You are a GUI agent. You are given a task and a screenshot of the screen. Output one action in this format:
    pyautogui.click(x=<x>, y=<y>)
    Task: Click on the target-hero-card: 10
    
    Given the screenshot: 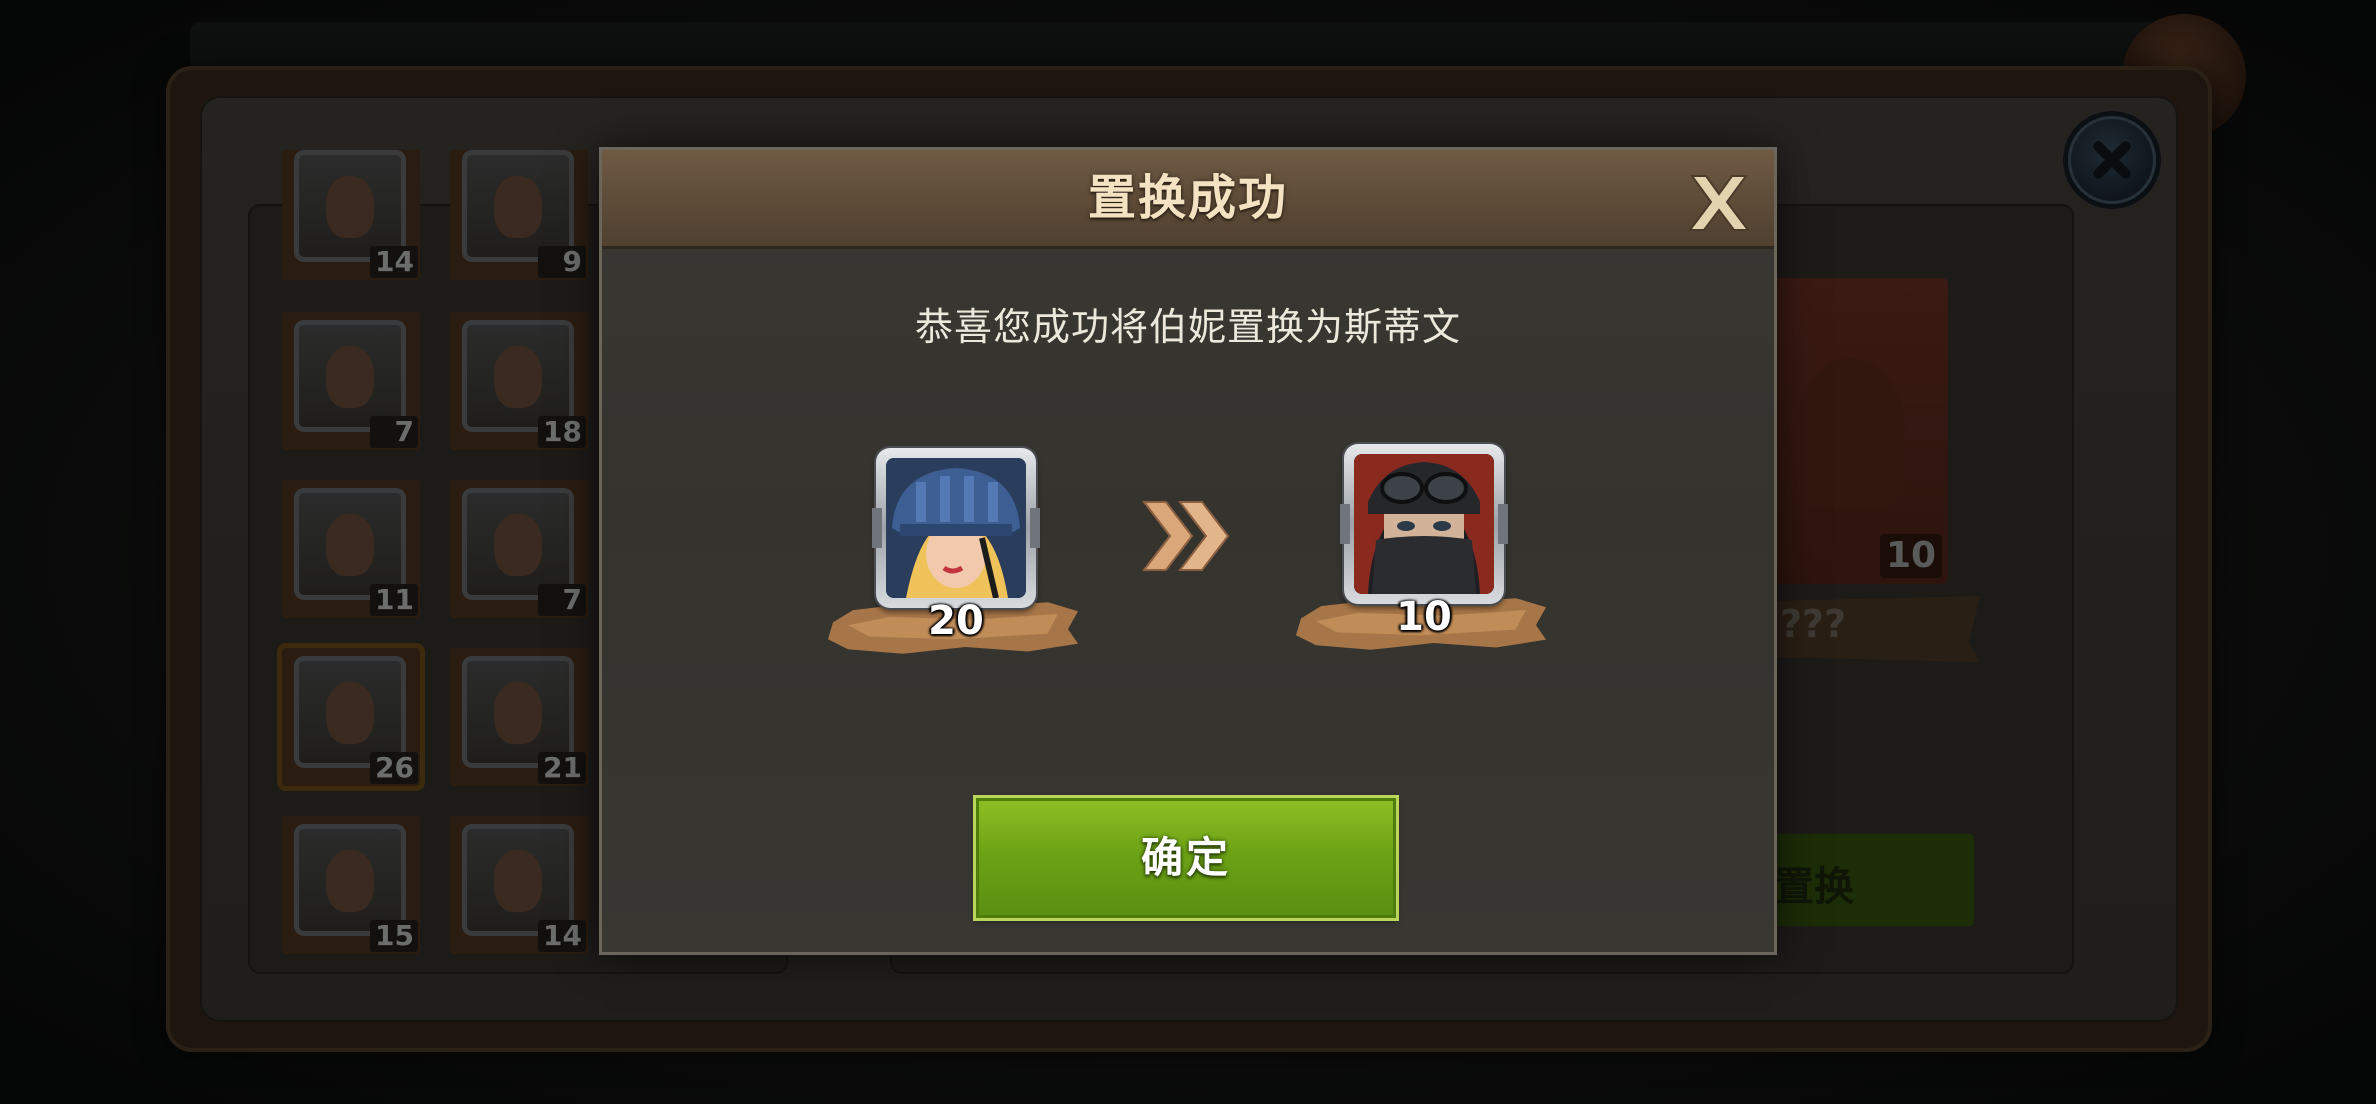 What is the action you would take?
    pyautogui.click(x=1859, y=431)
    